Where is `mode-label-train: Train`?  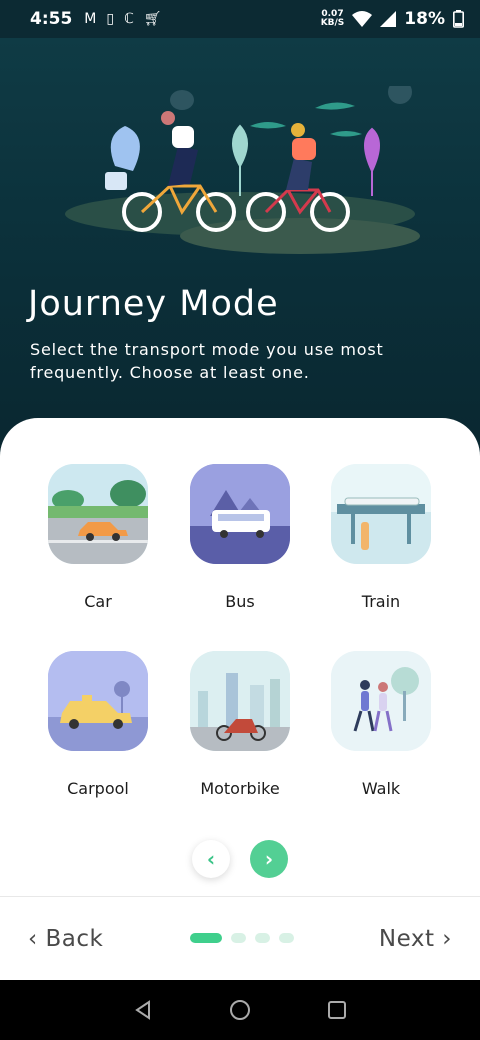
mode-label-train: Train is located at coordinates (381, 601).